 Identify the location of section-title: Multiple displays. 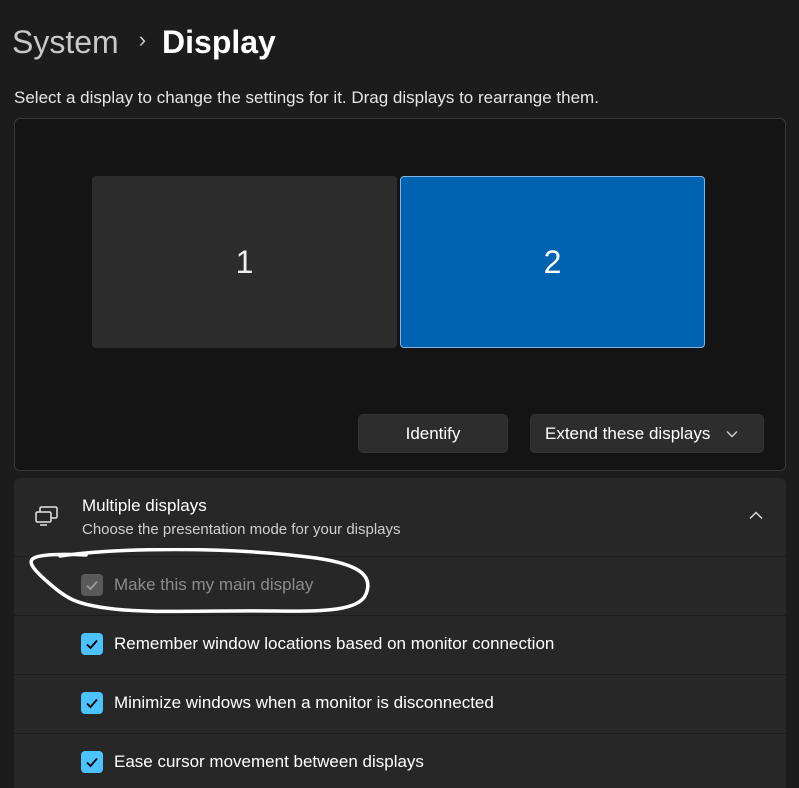
(144, 505).